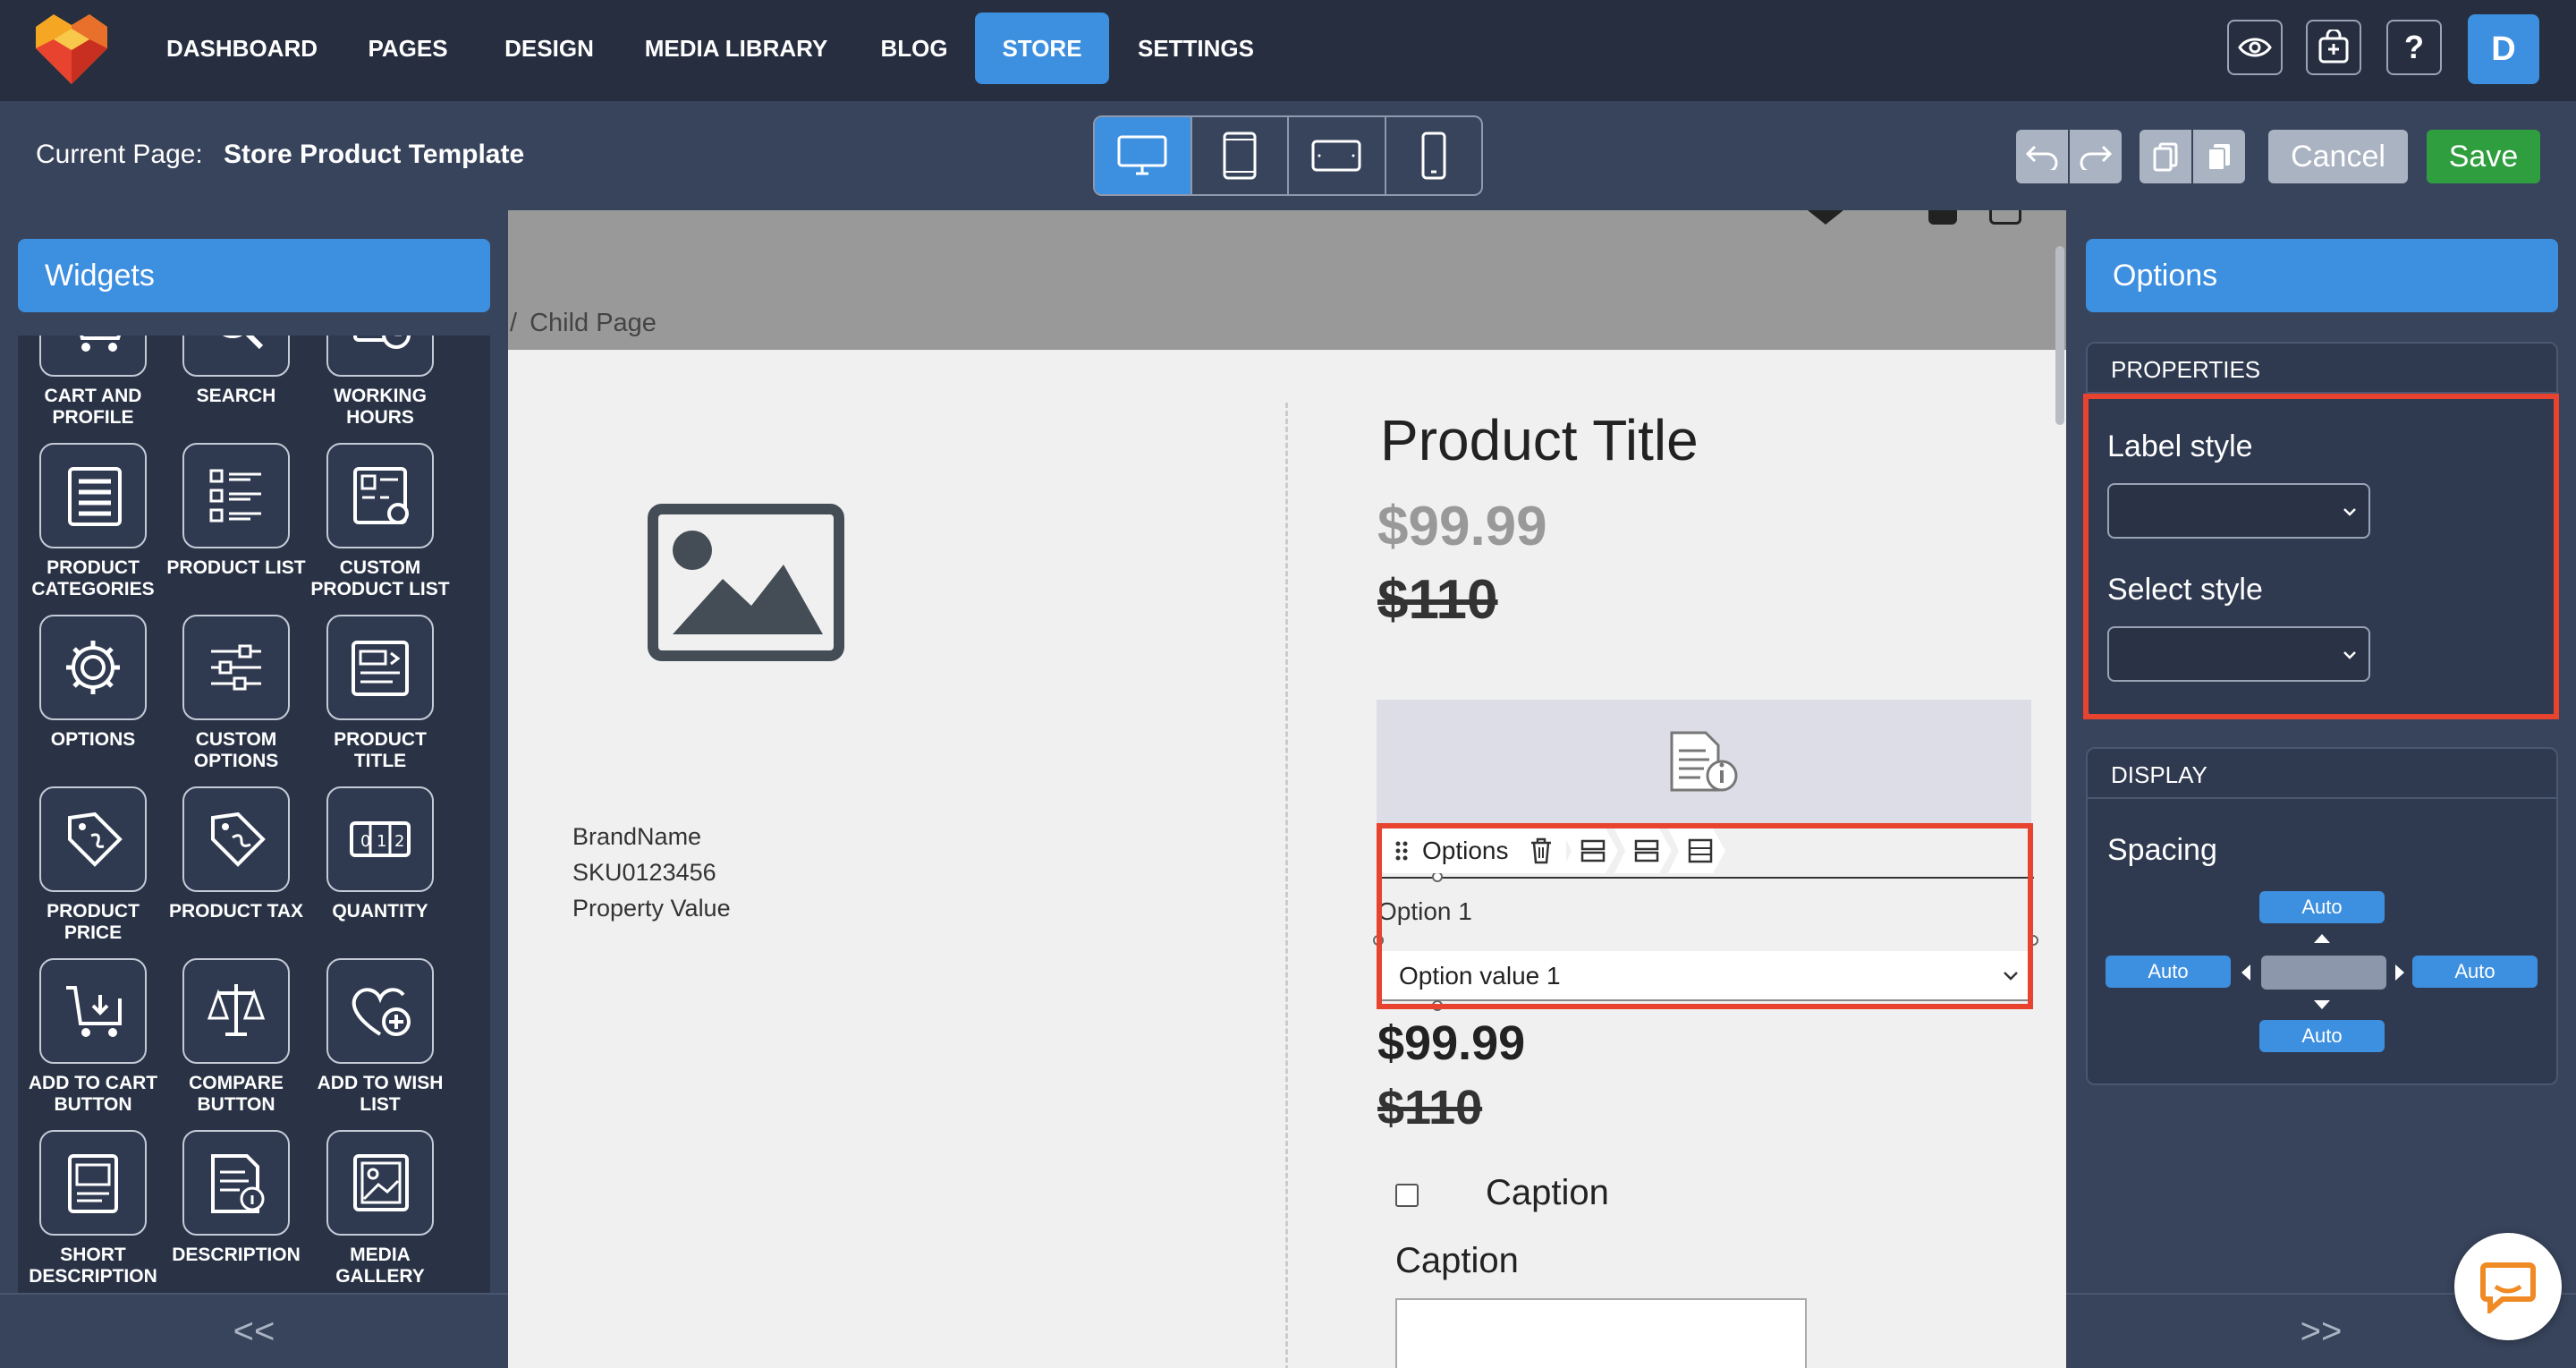 The image size is (2576, 1368). I want to click on nav-design: DESIGN, so click(549, 48).